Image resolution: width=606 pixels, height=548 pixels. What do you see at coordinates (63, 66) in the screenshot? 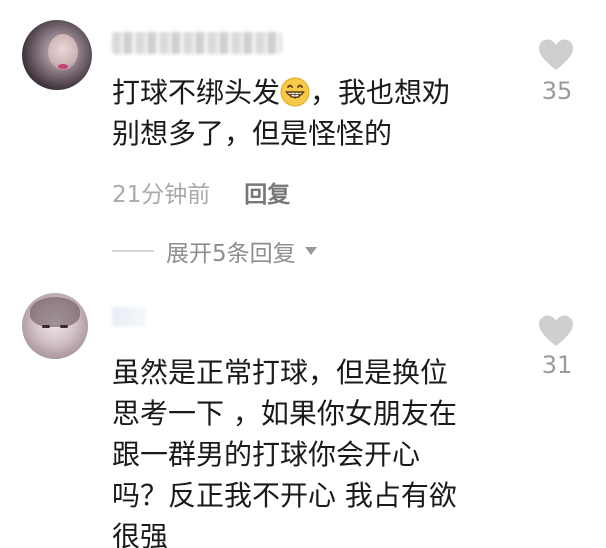
I see `avatar-lips` at bounding box center [63, 66].